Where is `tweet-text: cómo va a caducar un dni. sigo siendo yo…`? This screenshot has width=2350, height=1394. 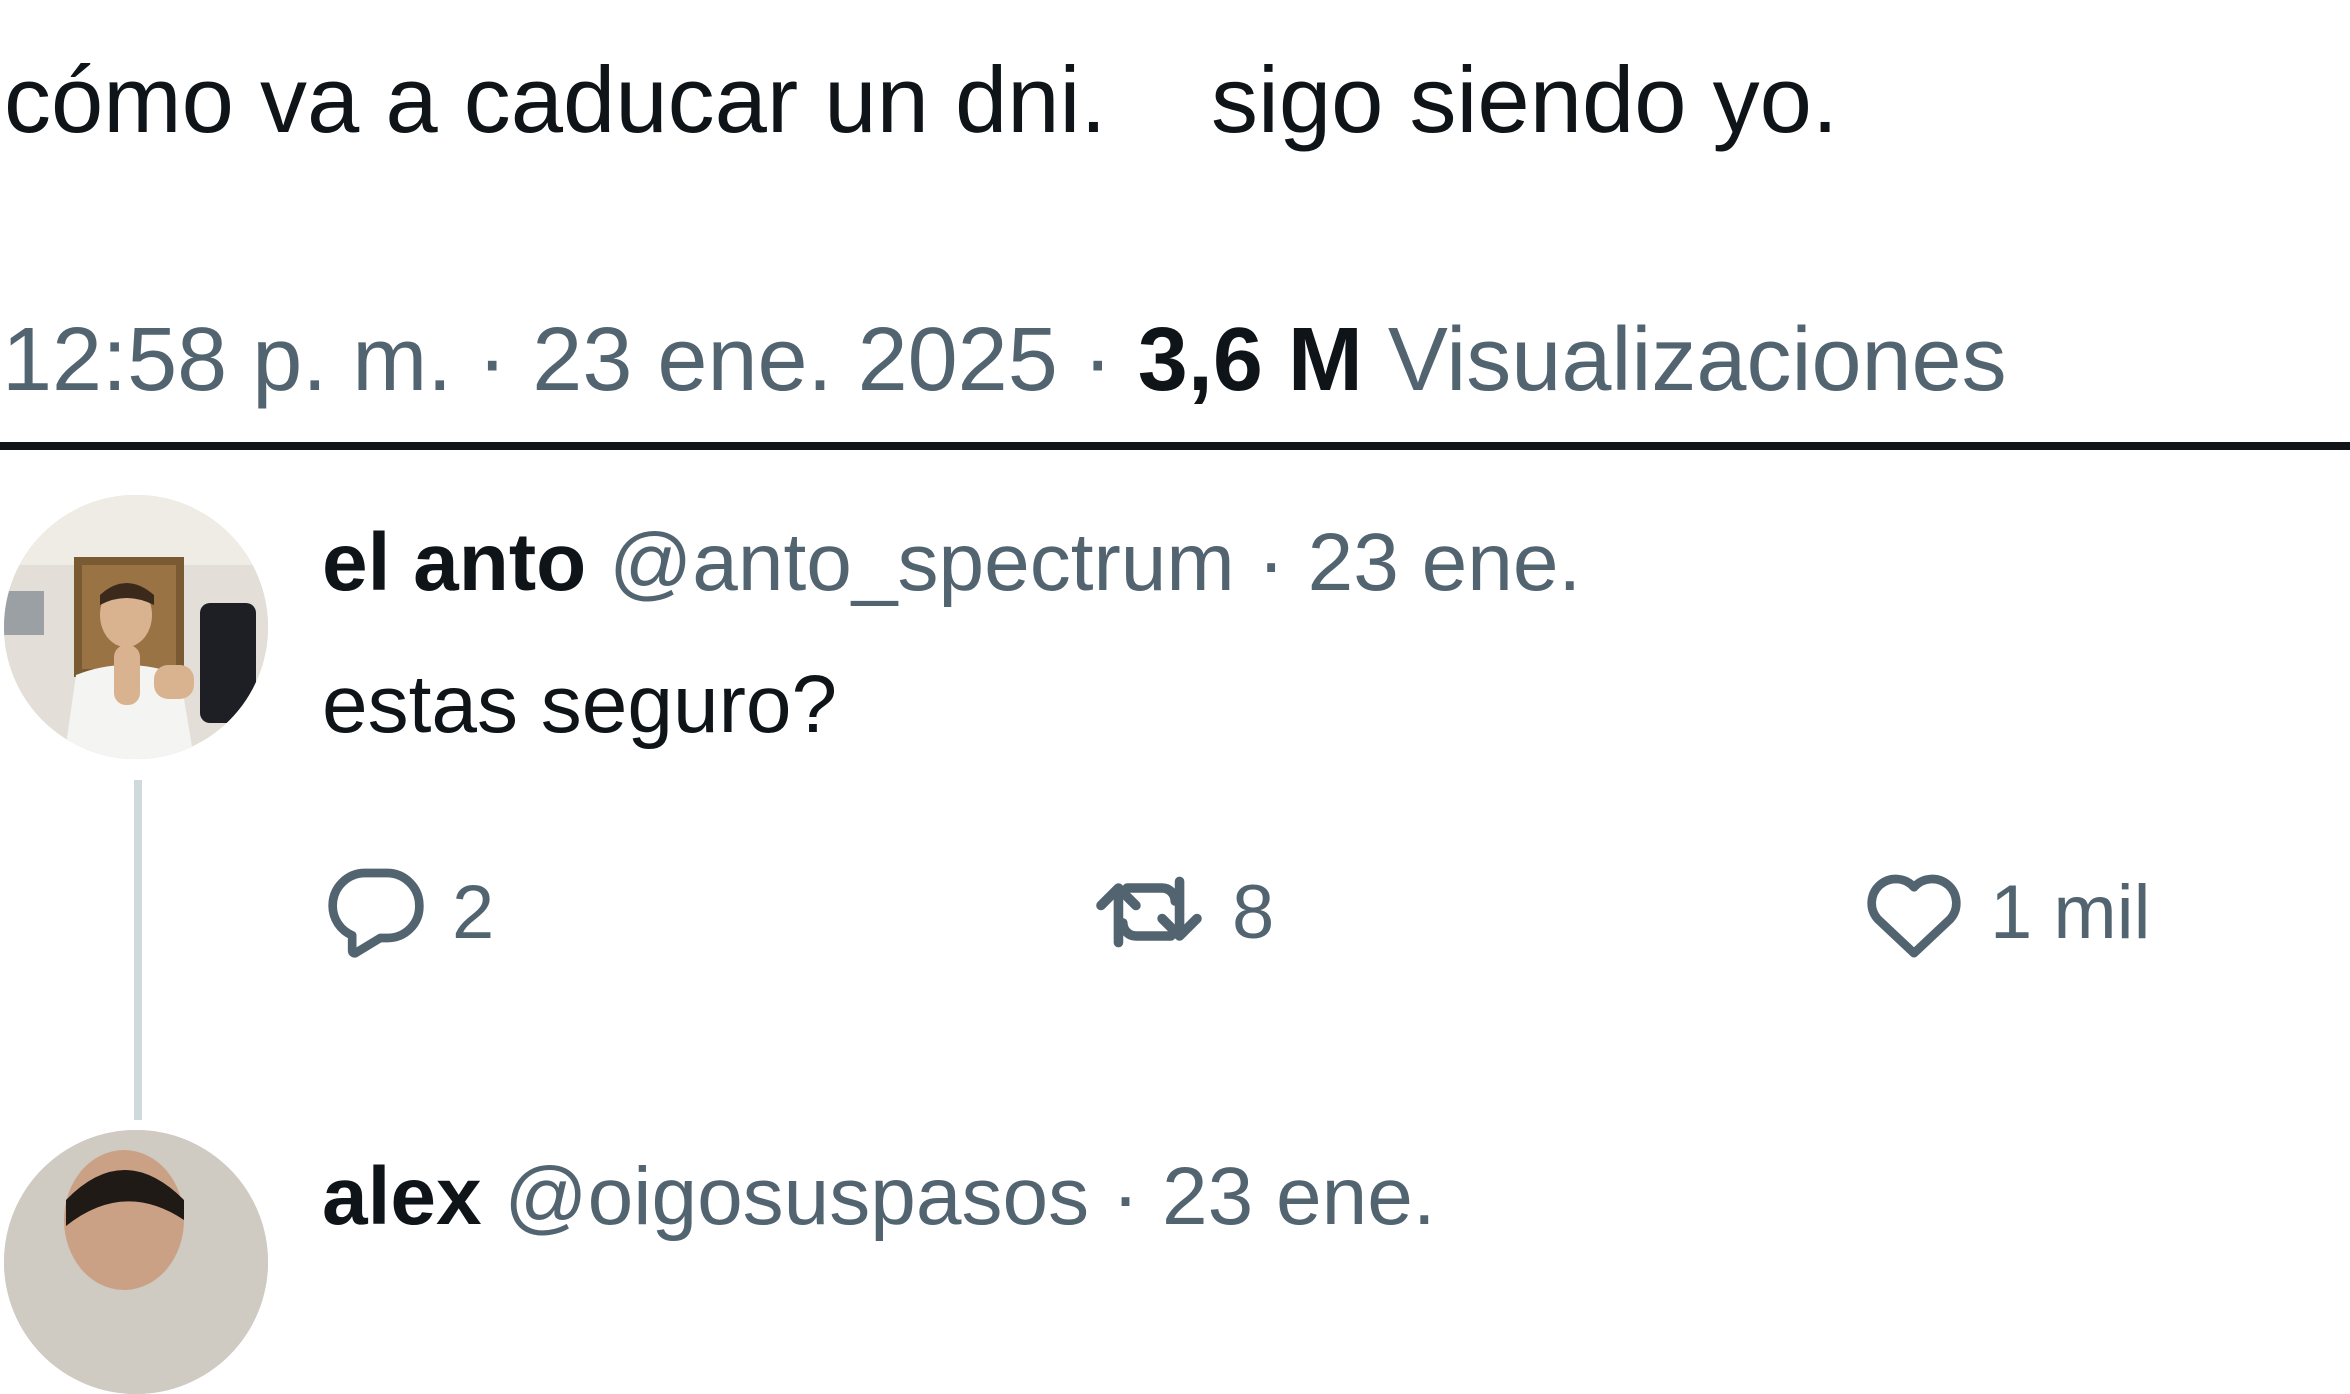 tweet-text: cómo va a caducar un dni. sigo siendo yo… is located at coordinates (921, 99).